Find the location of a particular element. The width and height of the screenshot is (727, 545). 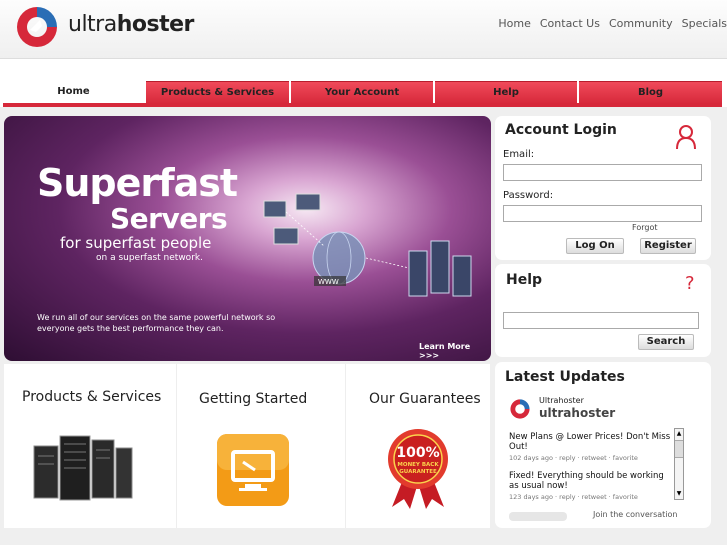

badge-line2: GUARANTEE is located at coordinates (418, 472).